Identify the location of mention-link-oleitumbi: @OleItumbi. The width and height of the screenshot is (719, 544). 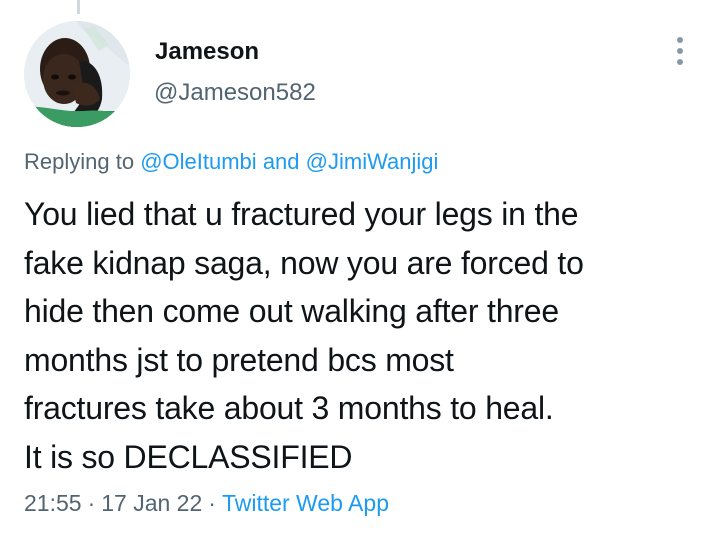
(198, 161).